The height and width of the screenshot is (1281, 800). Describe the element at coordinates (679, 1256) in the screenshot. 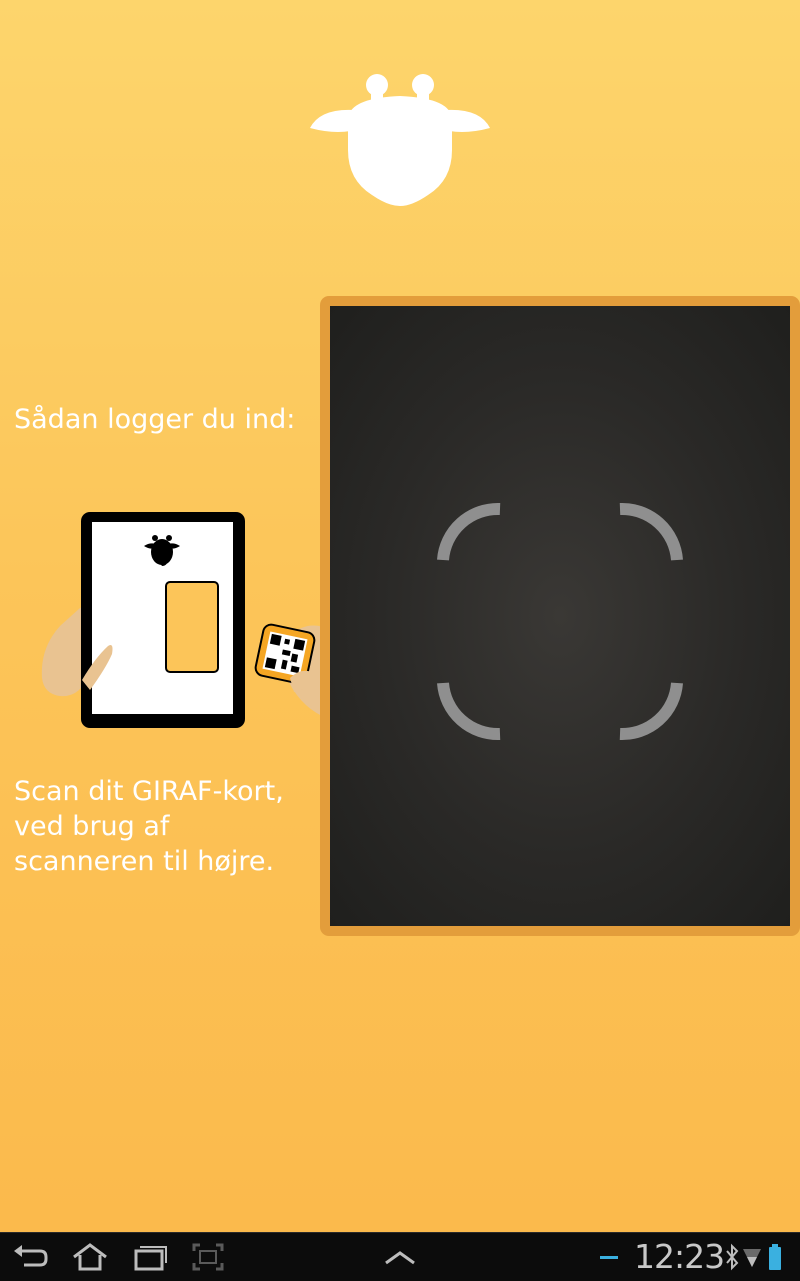

I see `status-clock: 12:23` at that location.